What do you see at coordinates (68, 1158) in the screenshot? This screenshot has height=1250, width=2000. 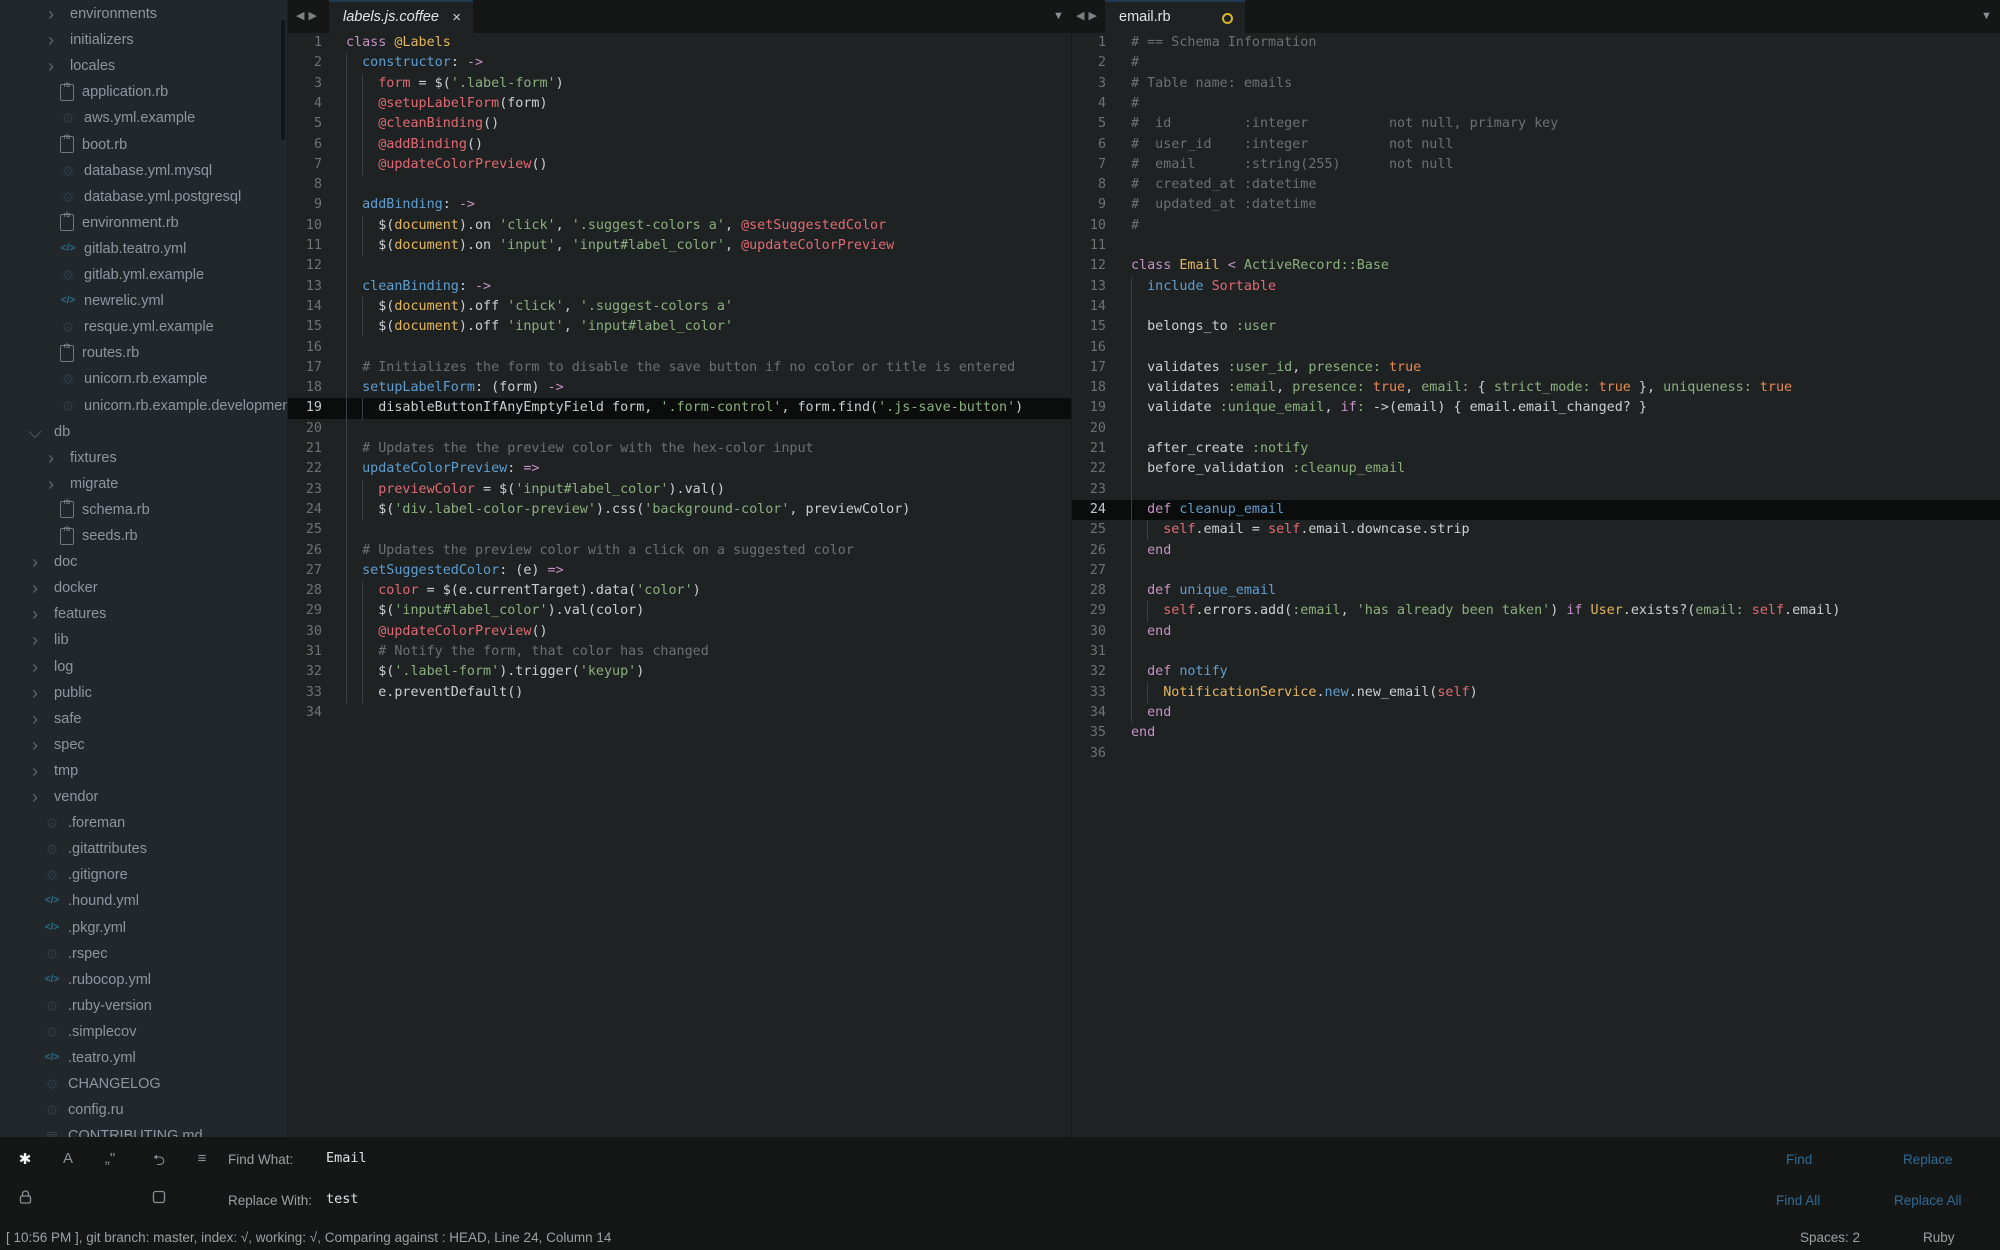 I see `case-sensitive-toggle-icon: A` at bounding box center [68, 1158].